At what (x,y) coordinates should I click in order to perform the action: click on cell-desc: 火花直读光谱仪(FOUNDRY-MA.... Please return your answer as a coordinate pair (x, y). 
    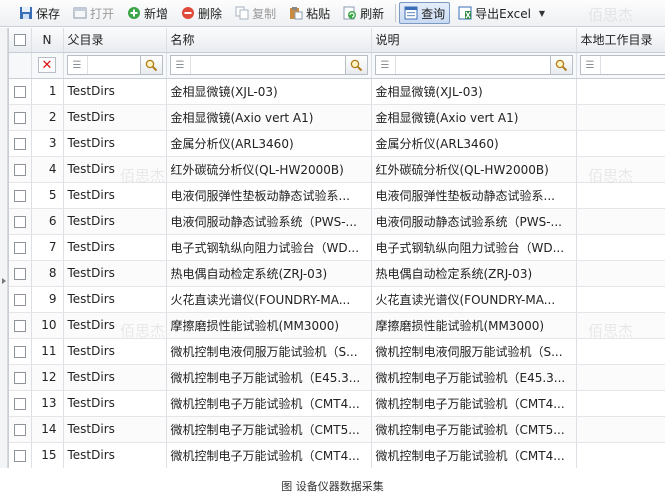
    Looking at the image, I should click on (474, 299).